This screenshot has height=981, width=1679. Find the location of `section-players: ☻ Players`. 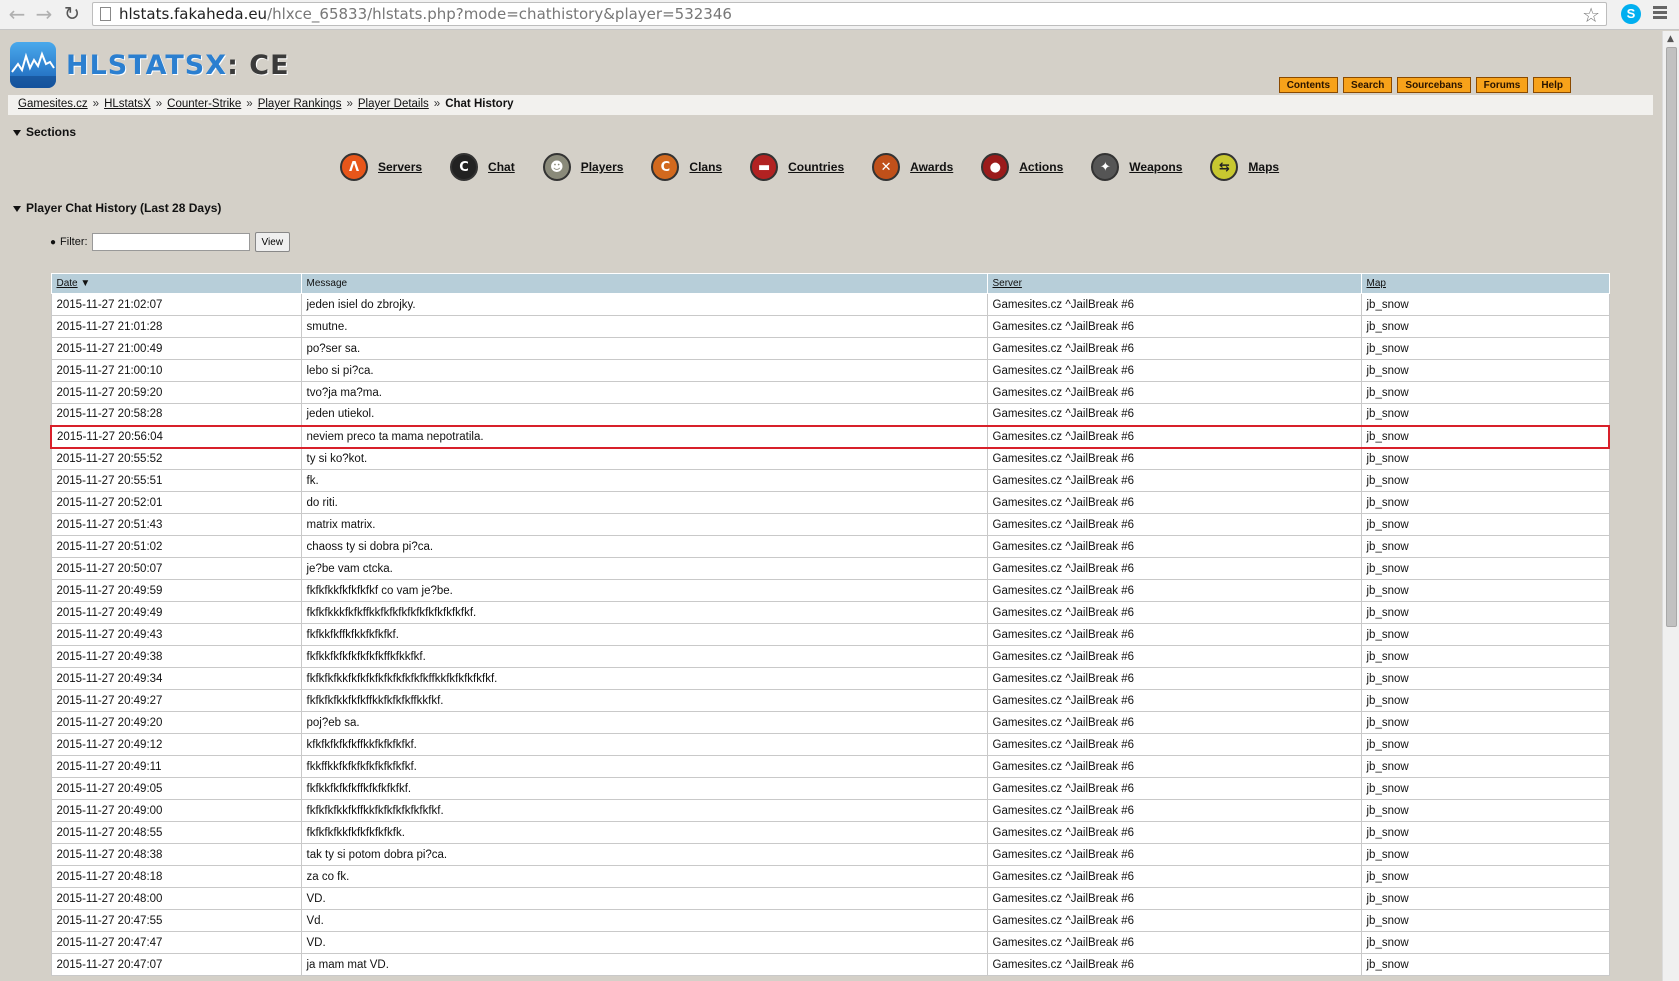

section-players: ☻ Players is located at coordinates (583, 167).